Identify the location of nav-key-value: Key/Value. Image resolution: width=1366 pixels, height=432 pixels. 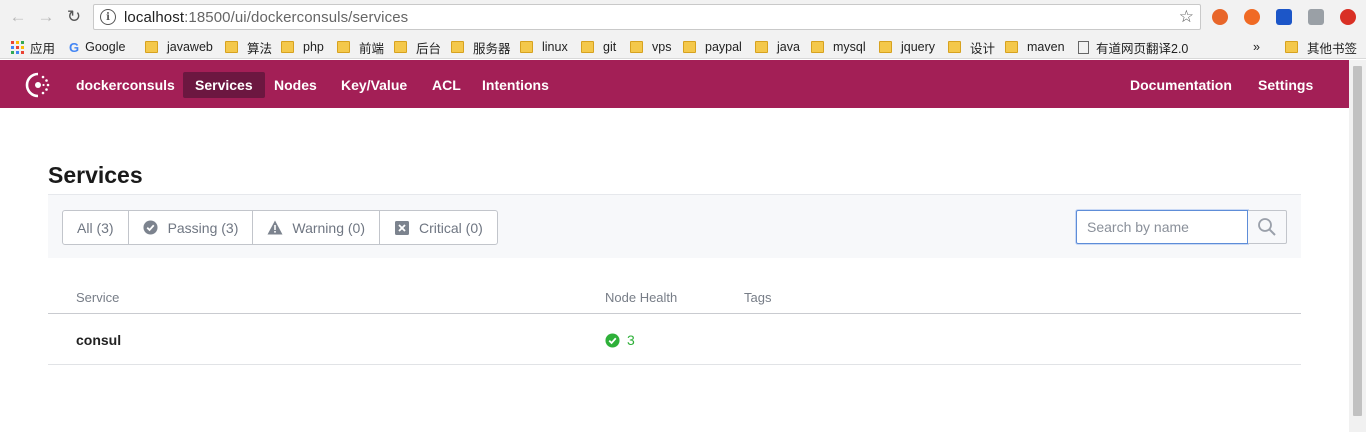
(374, 85).